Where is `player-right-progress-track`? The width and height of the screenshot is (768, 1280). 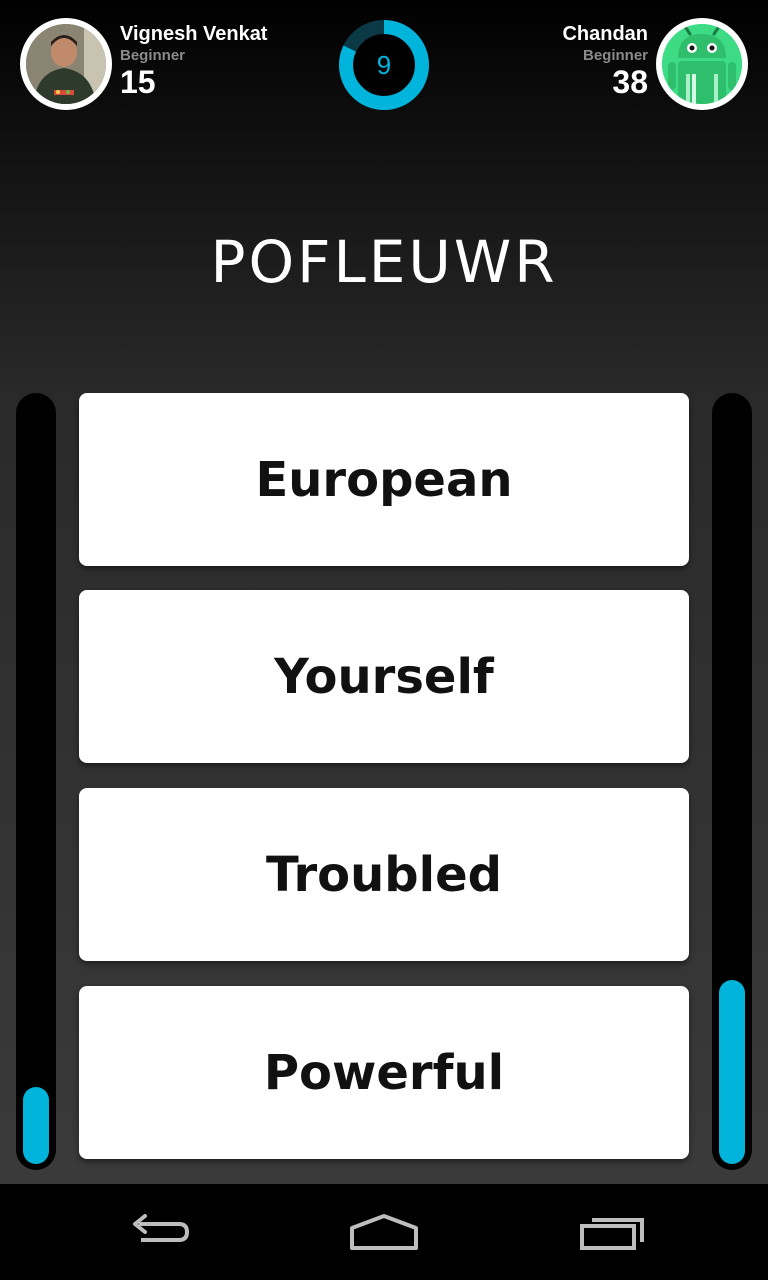
player-right-progress-track is located at coordinates (732, 781).